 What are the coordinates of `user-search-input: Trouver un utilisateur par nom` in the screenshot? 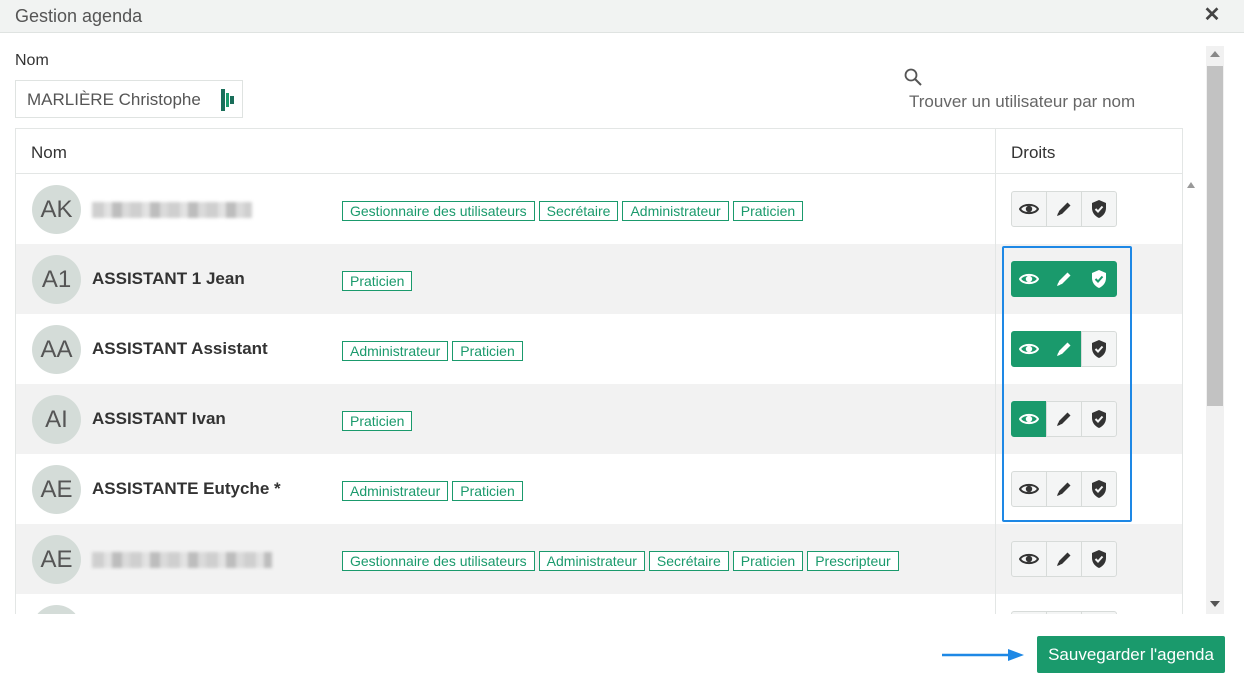 It's located at (1022, 102).